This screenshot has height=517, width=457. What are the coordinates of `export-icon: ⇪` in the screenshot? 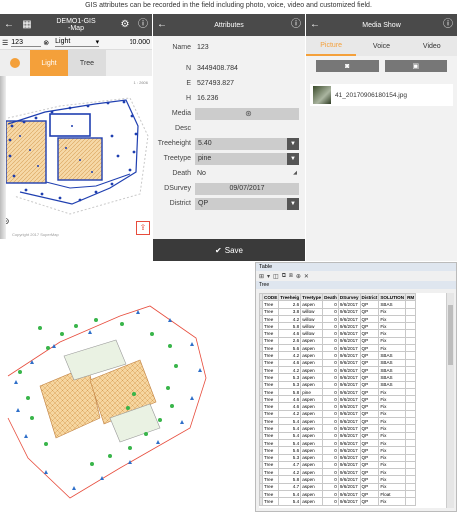 It's located at (143, 228).